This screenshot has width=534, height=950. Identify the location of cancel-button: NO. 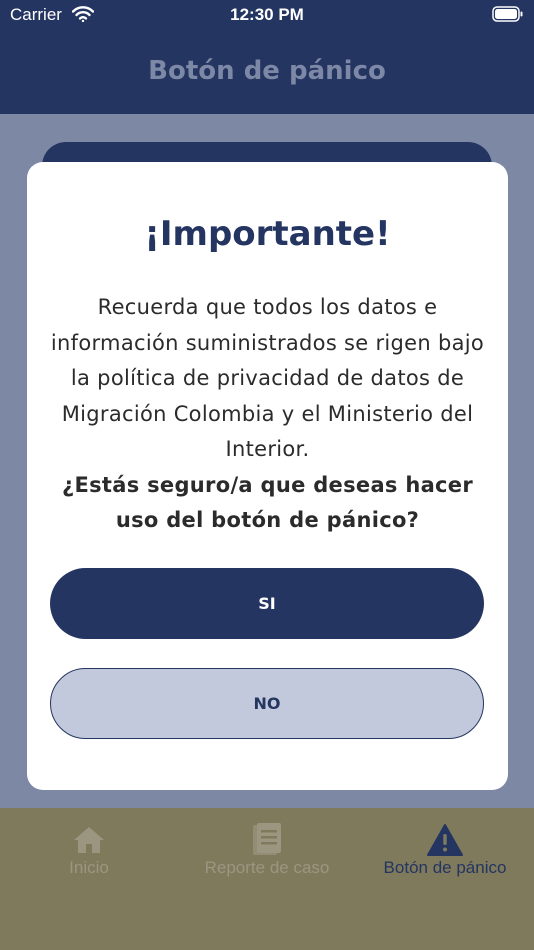
(267, 703).